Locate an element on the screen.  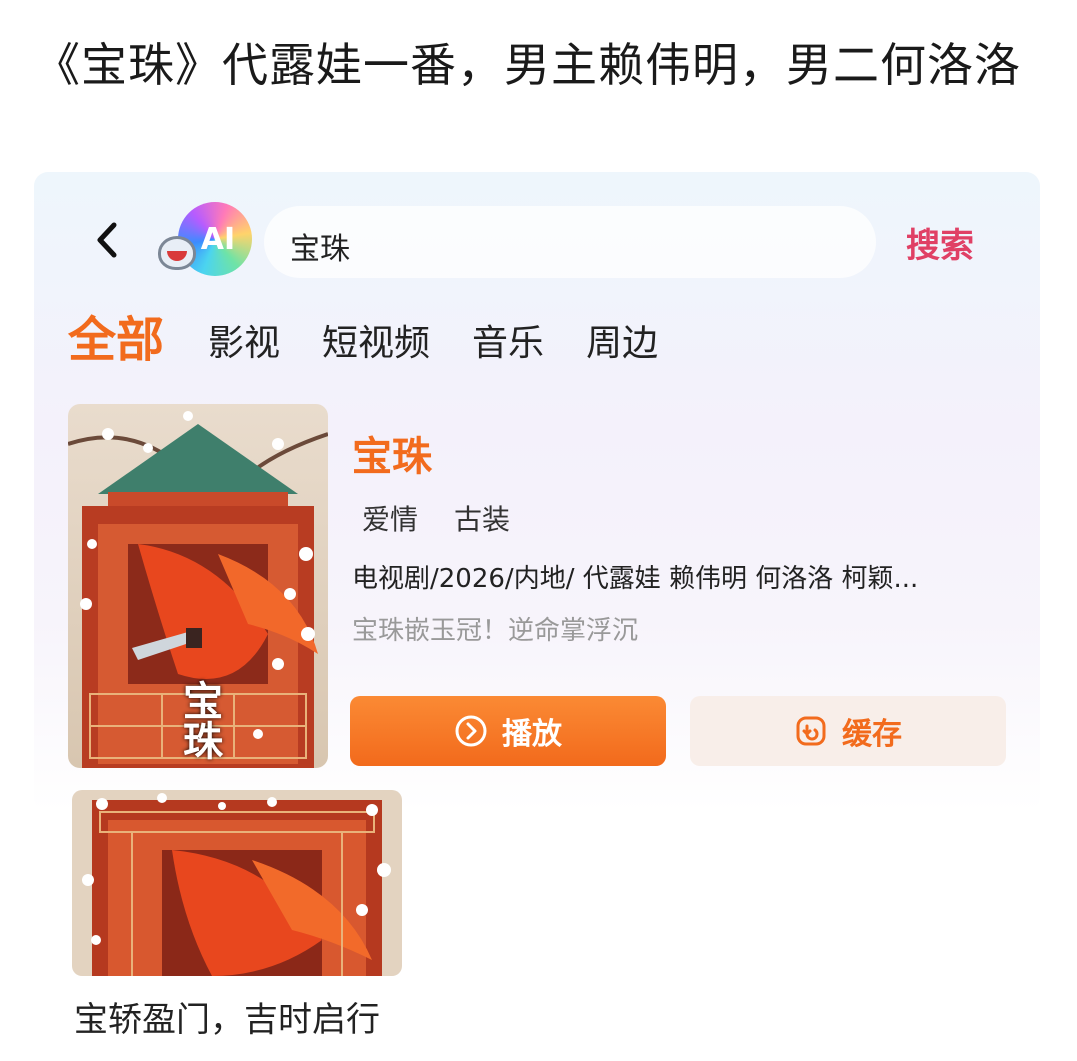
cache-button: 缓存 is located at coordinates (848, 731).